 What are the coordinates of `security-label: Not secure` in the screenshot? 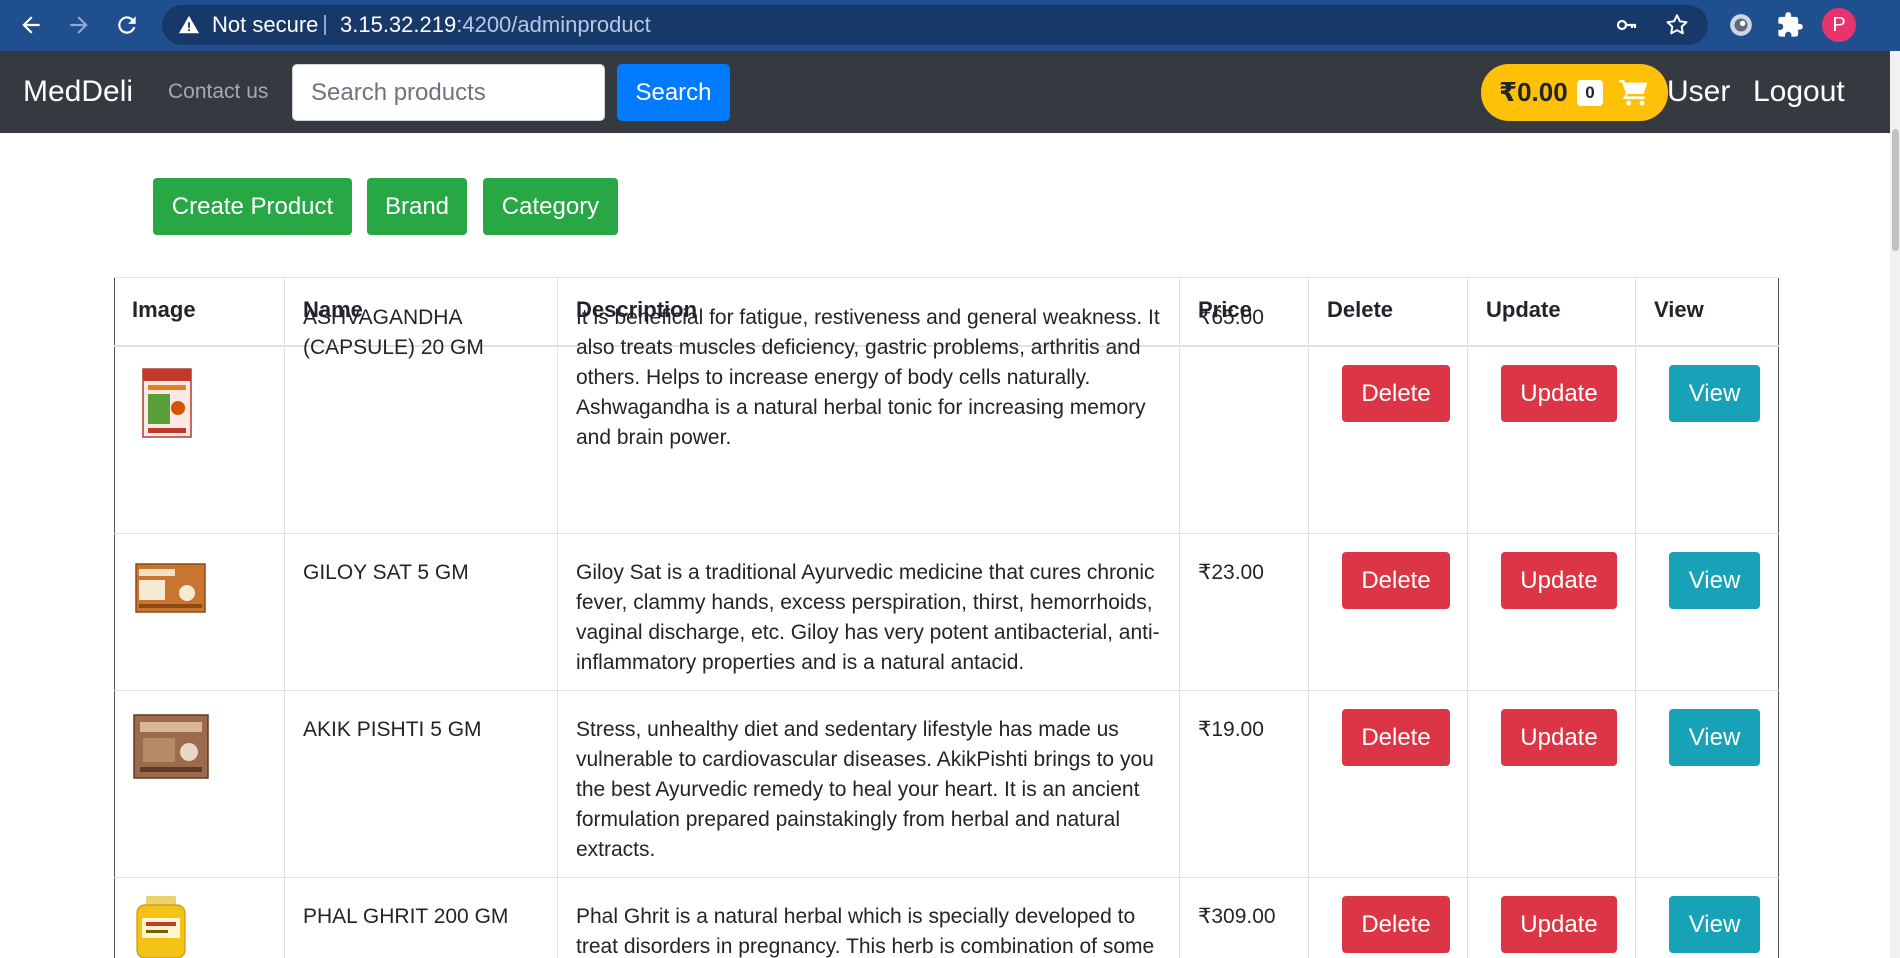 It's located at (265, 25).